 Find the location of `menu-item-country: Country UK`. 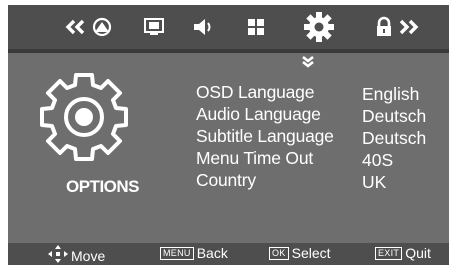

menu-item-country: Country UK is located at coordinates (321, 181).